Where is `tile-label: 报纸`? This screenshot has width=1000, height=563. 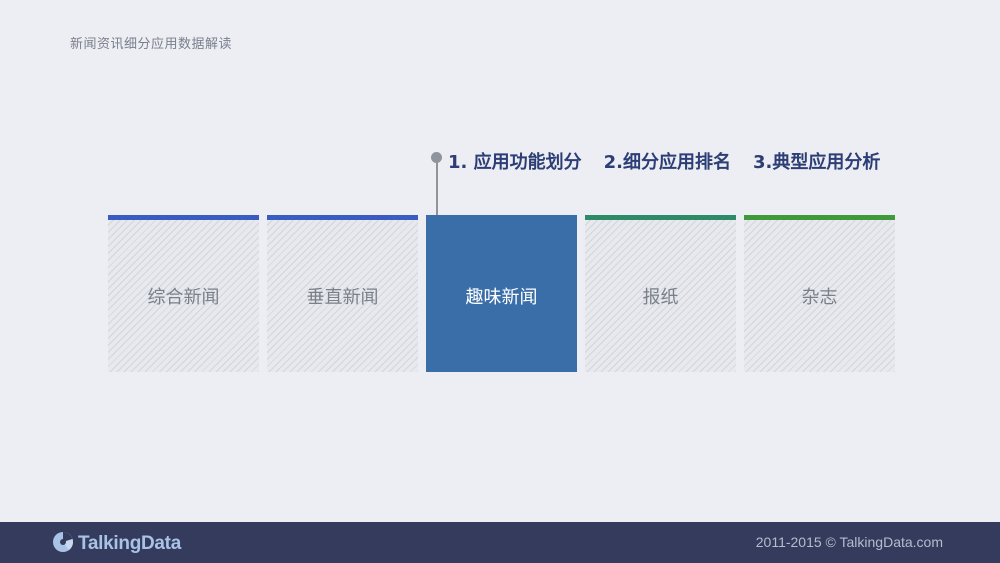
tile-label: 报纸 is located at coordinates (660, 297).